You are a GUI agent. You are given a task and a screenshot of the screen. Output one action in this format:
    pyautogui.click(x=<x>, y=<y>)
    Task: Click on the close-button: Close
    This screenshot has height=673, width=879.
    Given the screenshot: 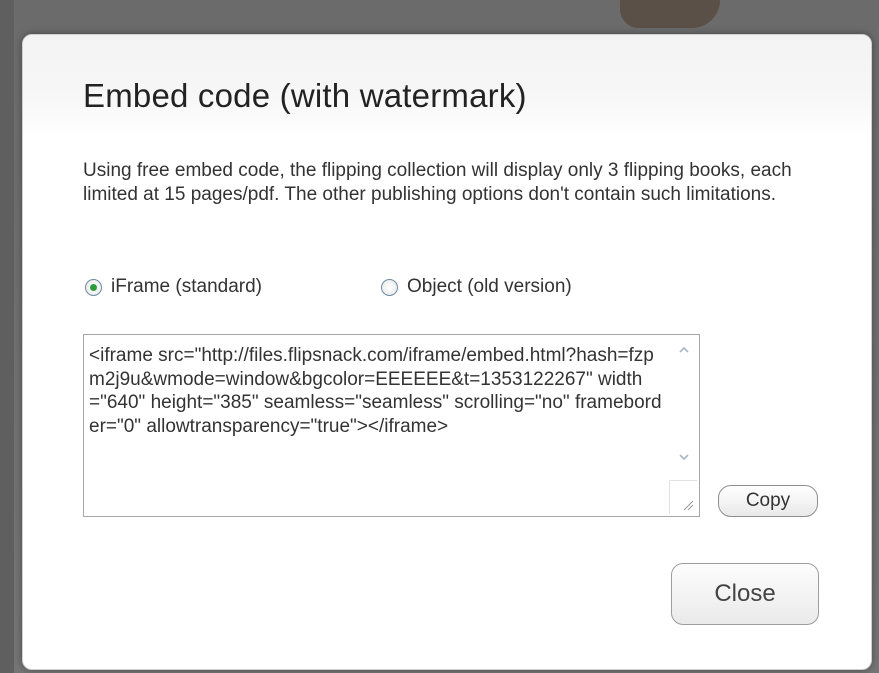 What is the action you would take?
    pyautogui.click(x=745, y=594)
    